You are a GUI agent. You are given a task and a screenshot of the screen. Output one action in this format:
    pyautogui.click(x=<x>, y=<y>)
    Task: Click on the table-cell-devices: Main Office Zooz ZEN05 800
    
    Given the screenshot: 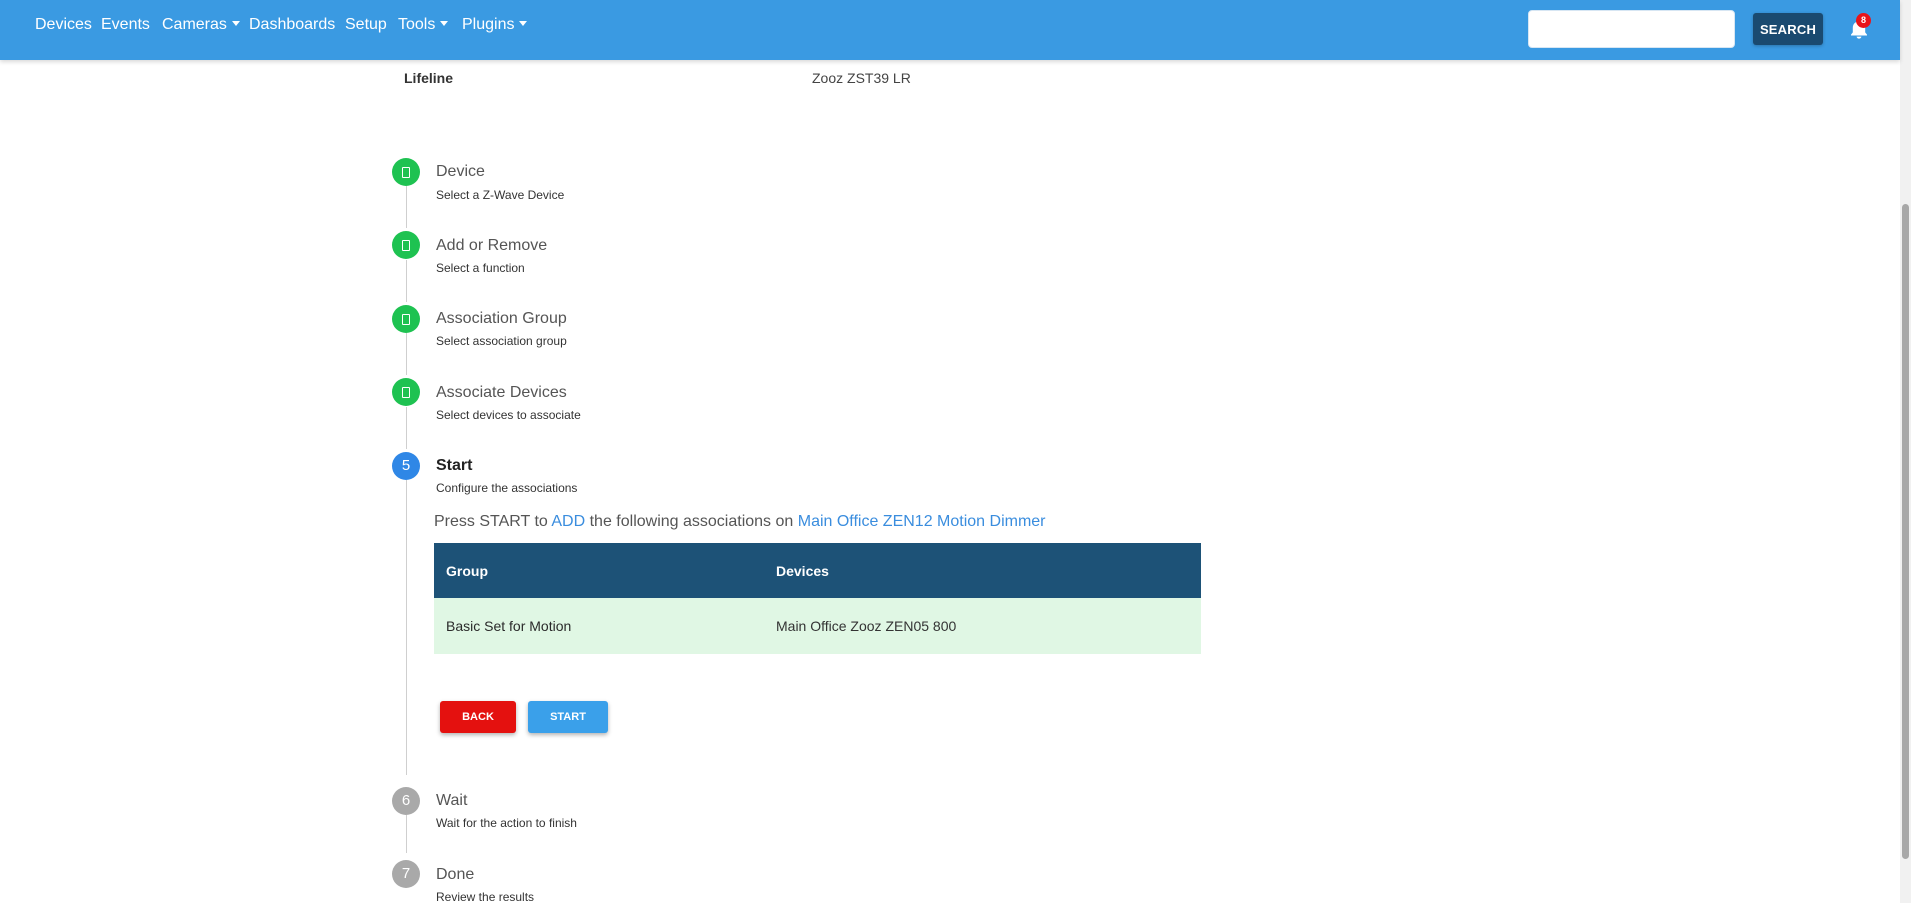 What is the action you would take?
    pyautogui.click(x=982, y=626)
    